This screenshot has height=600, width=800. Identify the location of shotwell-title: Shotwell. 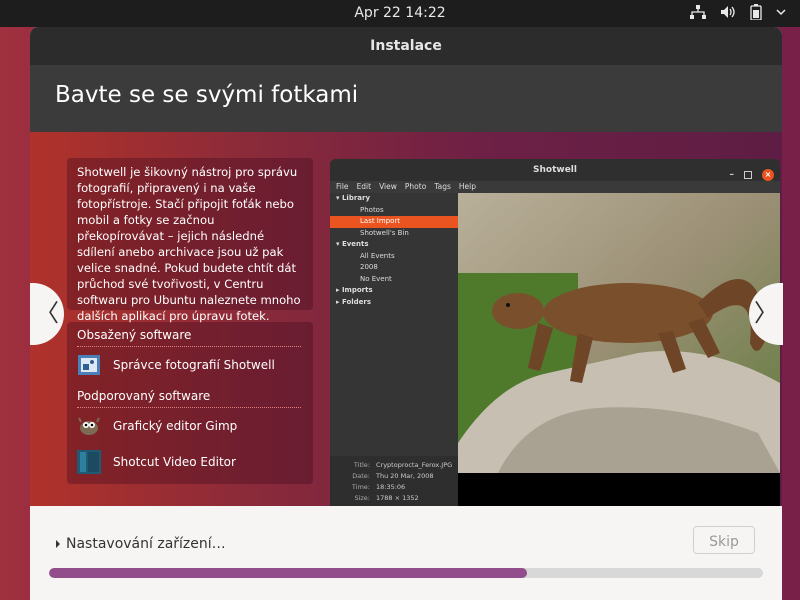
(555, 170).